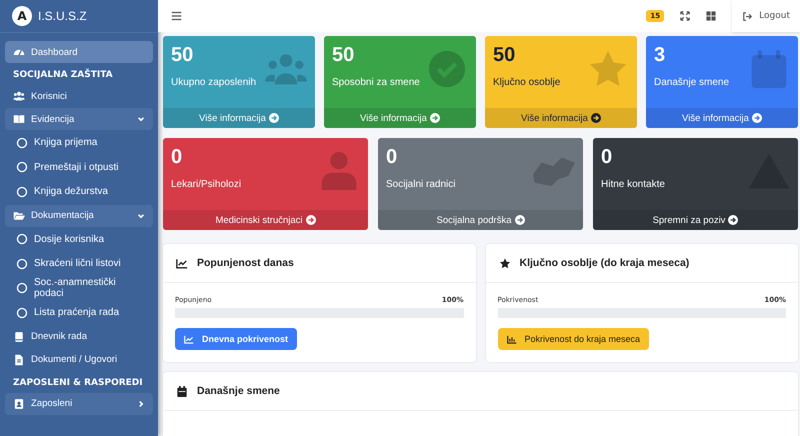  What do you see at coordinates (79, 119) in the screenshot?
I see `nav-group: Evidencija` at bounding box center [79, 119].